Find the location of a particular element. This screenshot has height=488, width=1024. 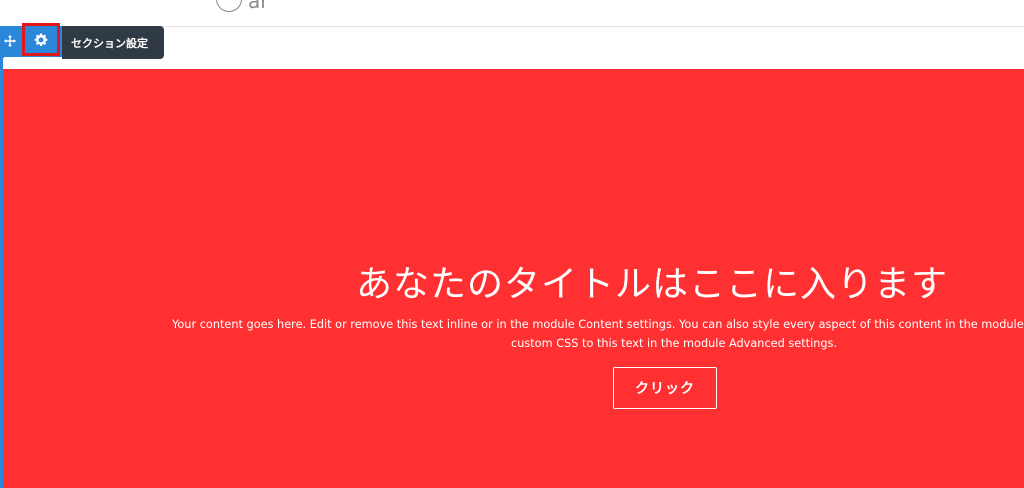

cta-button: クリック is located at coordinates (665, 388).